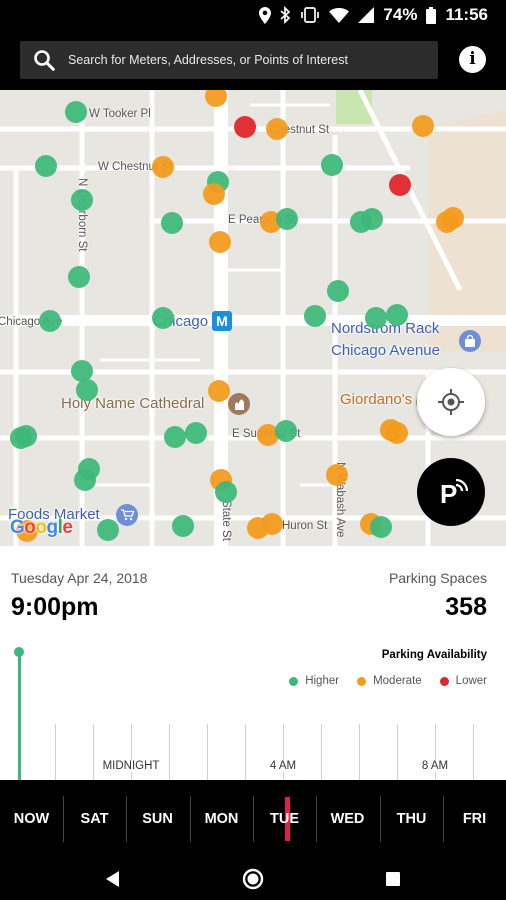  I want to click on availability-legend: Higher Moderate Lower, so click(388, 681).